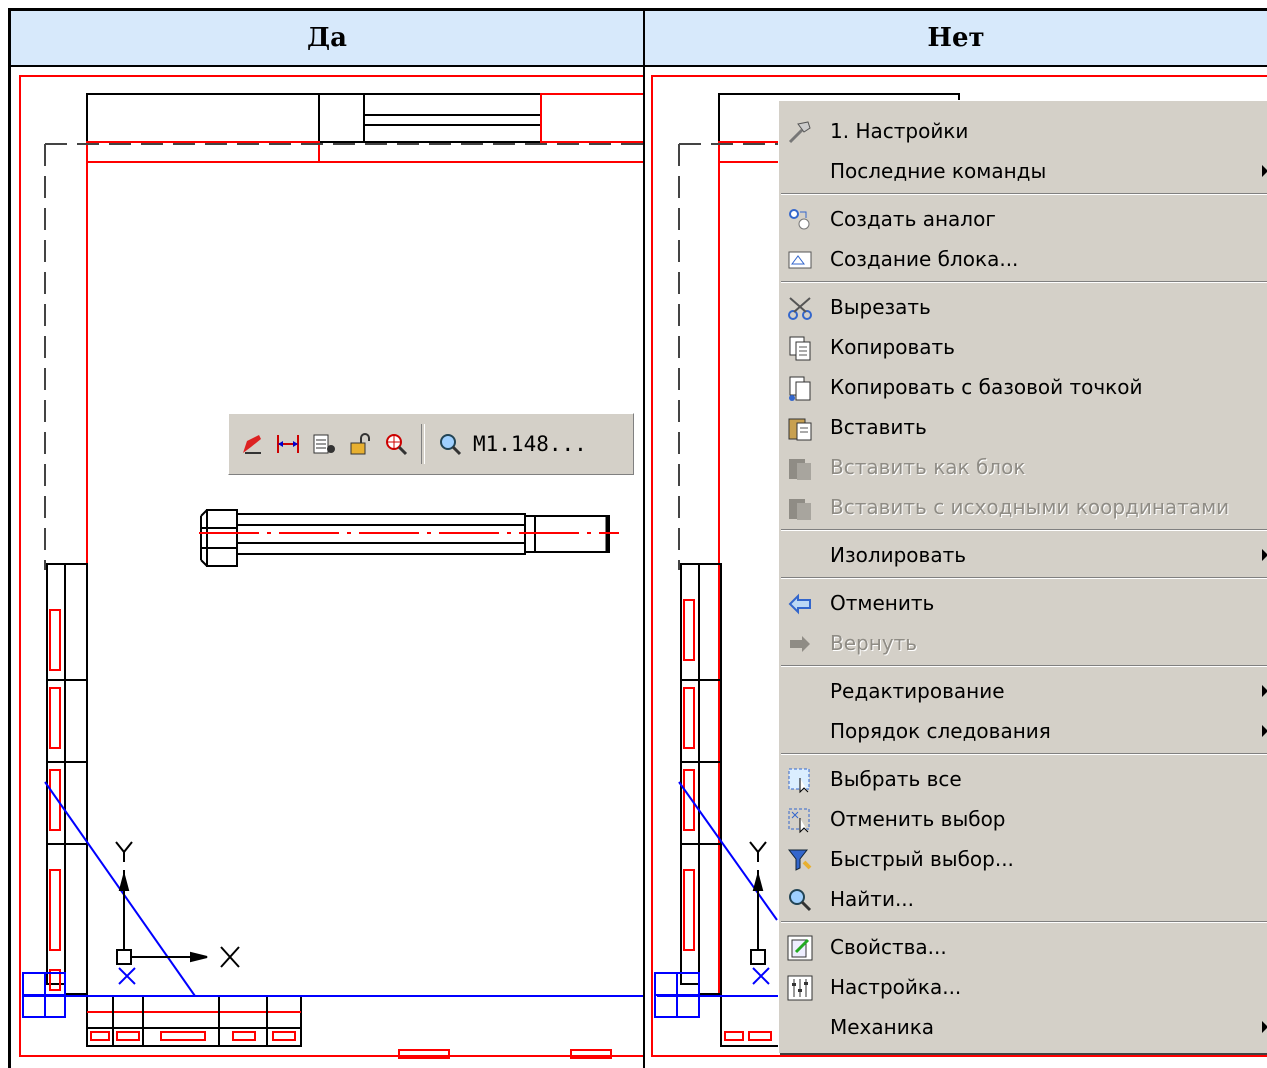 The height and width of the screenshot is (1068, 1267). I want to click on menu-item-label: 1. Настройки, so click(899, 131).